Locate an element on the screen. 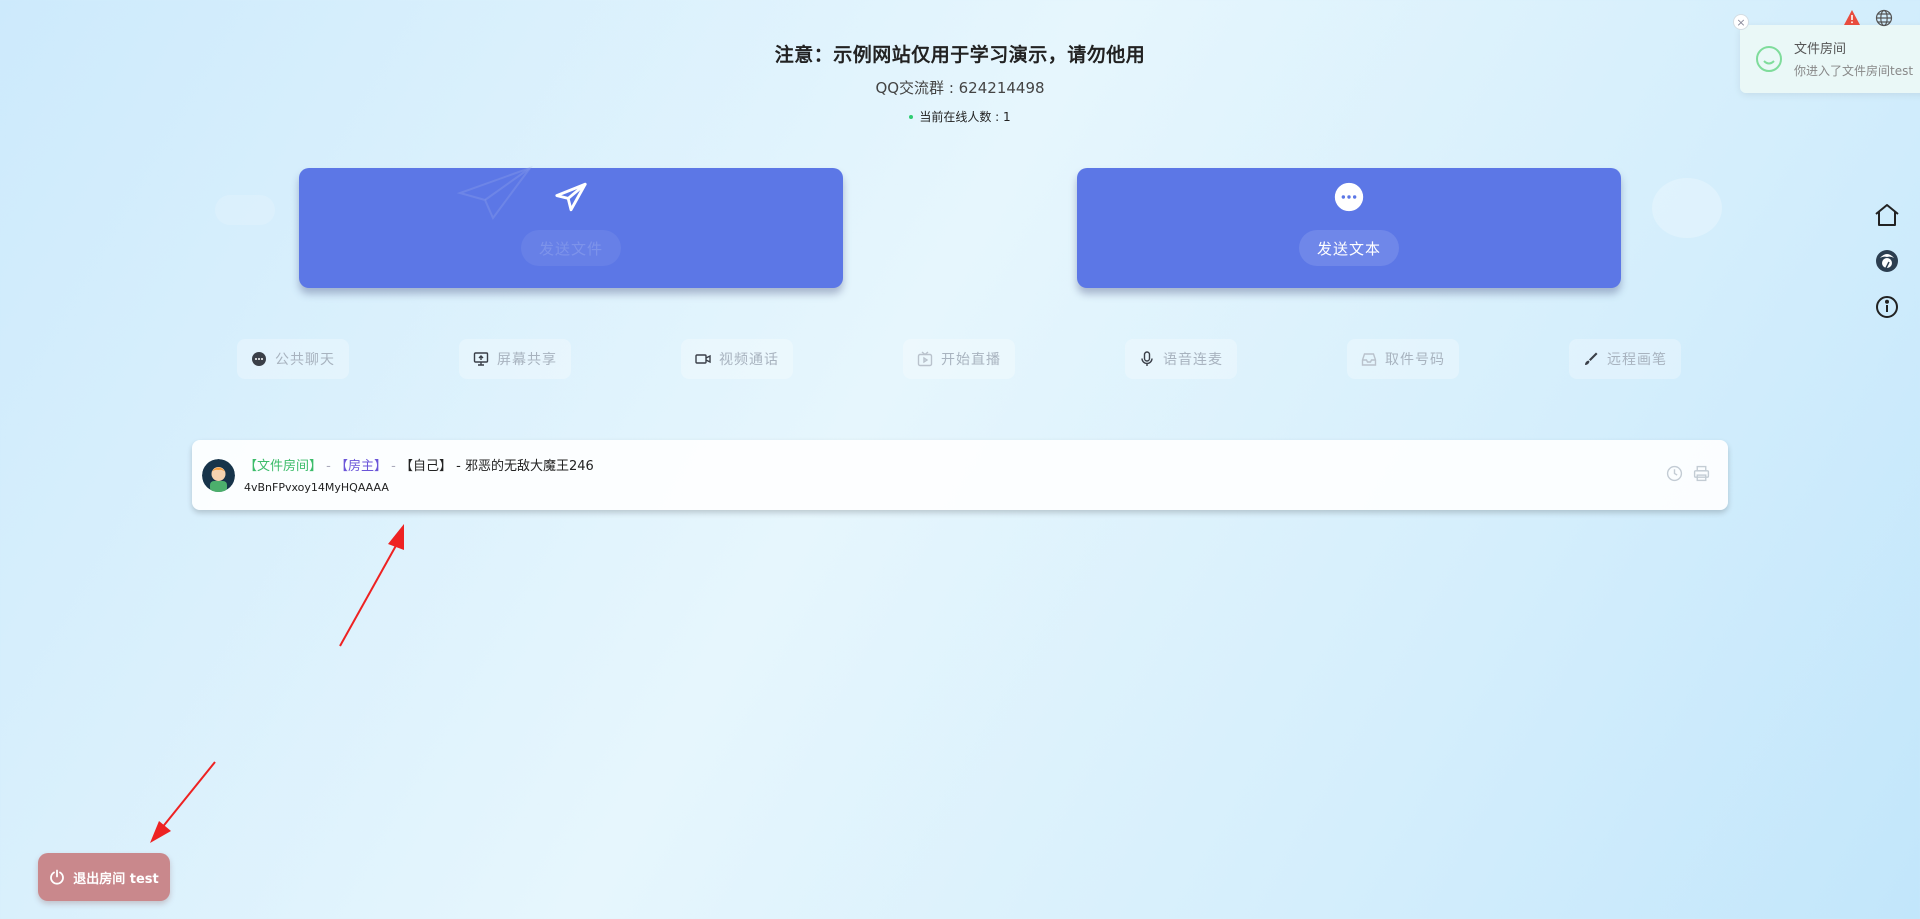 Image resolution: width=1920 pixels, height=919 pixels. user-profile-icon is located at coordinates (1887, 261).